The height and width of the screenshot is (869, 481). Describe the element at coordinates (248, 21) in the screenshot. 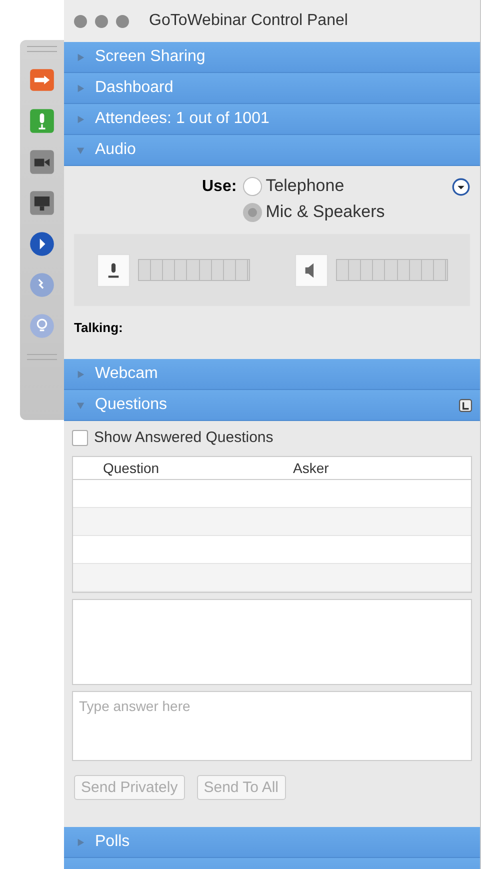

I see `window-title: GoToWebinar Control Panel` at that location.